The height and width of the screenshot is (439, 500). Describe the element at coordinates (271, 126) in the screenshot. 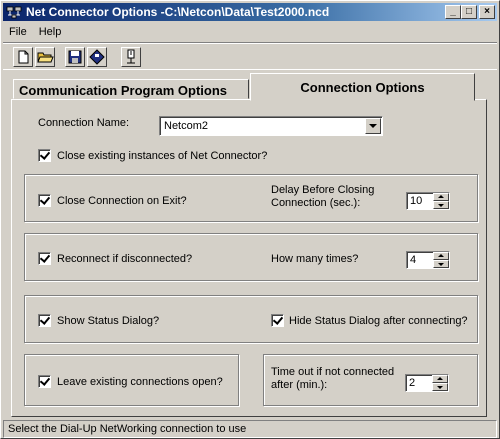

I see `connection-name-combo: Netcom2` at that location.